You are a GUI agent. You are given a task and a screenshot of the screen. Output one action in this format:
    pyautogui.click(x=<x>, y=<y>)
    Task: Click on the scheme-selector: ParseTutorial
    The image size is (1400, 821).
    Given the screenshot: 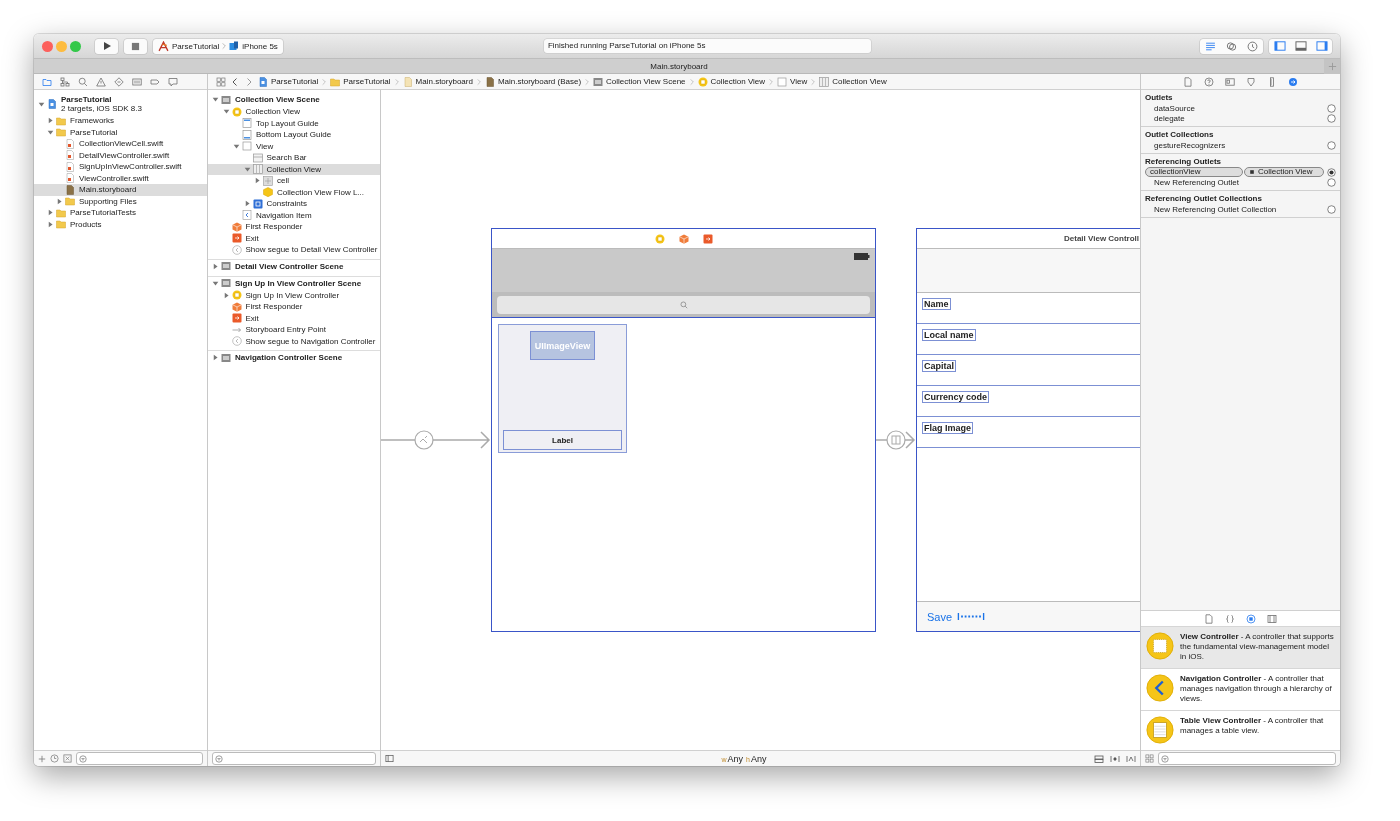 What is the action you would take?
    pyautogui.click(x=189, y=46)
    